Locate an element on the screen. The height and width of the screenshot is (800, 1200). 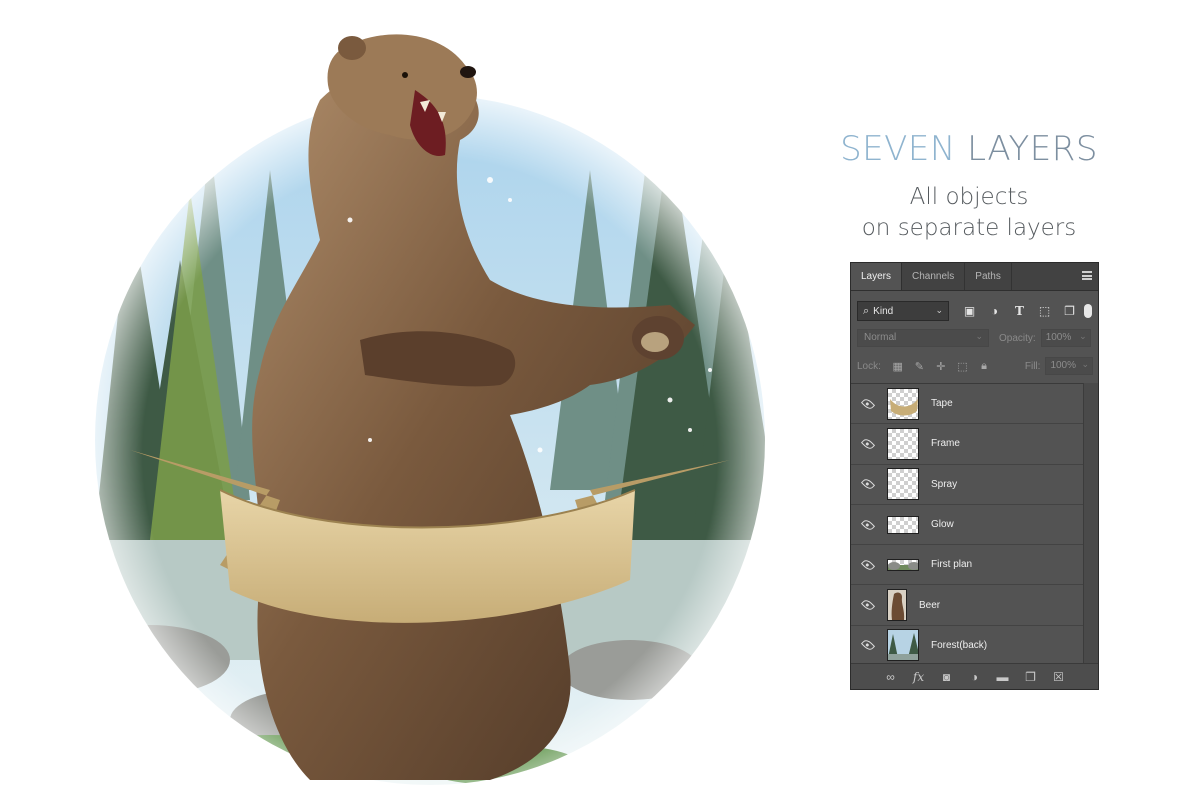
layer-row-first-plan: First plan is located at coordinates (967, 565).